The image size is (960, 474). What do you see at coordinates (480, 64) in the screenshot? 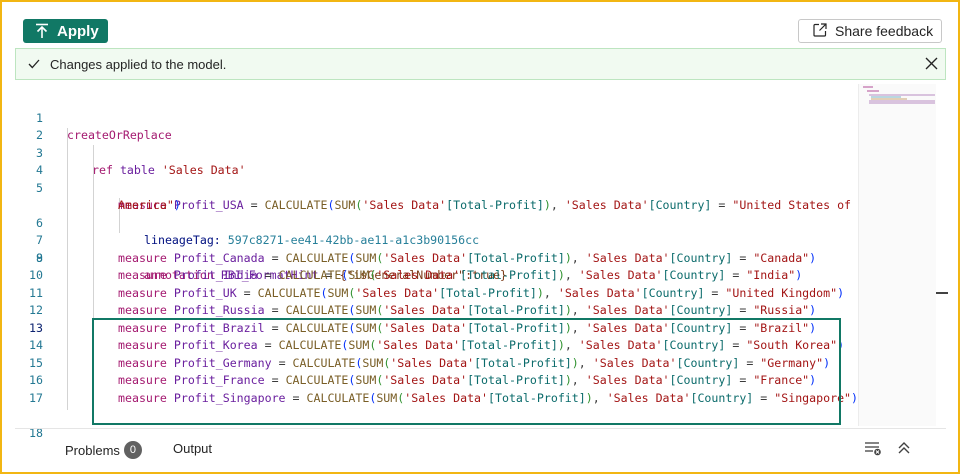
I see `notification-bar: Changes applied to the model.` at bounding box center [480, 64].